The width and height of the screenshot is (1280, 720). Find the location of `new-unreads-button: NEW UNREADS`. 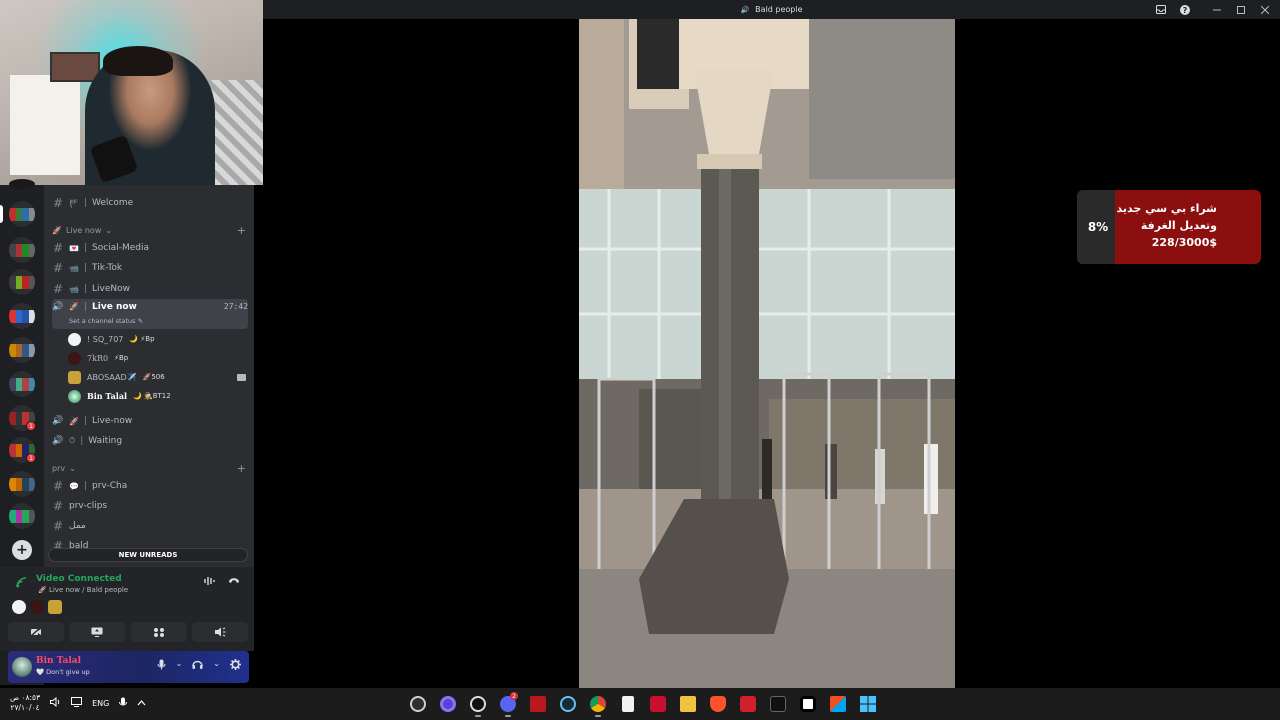

new-unreads-button: NEW UNREADS is located at coordinates (148, 555).